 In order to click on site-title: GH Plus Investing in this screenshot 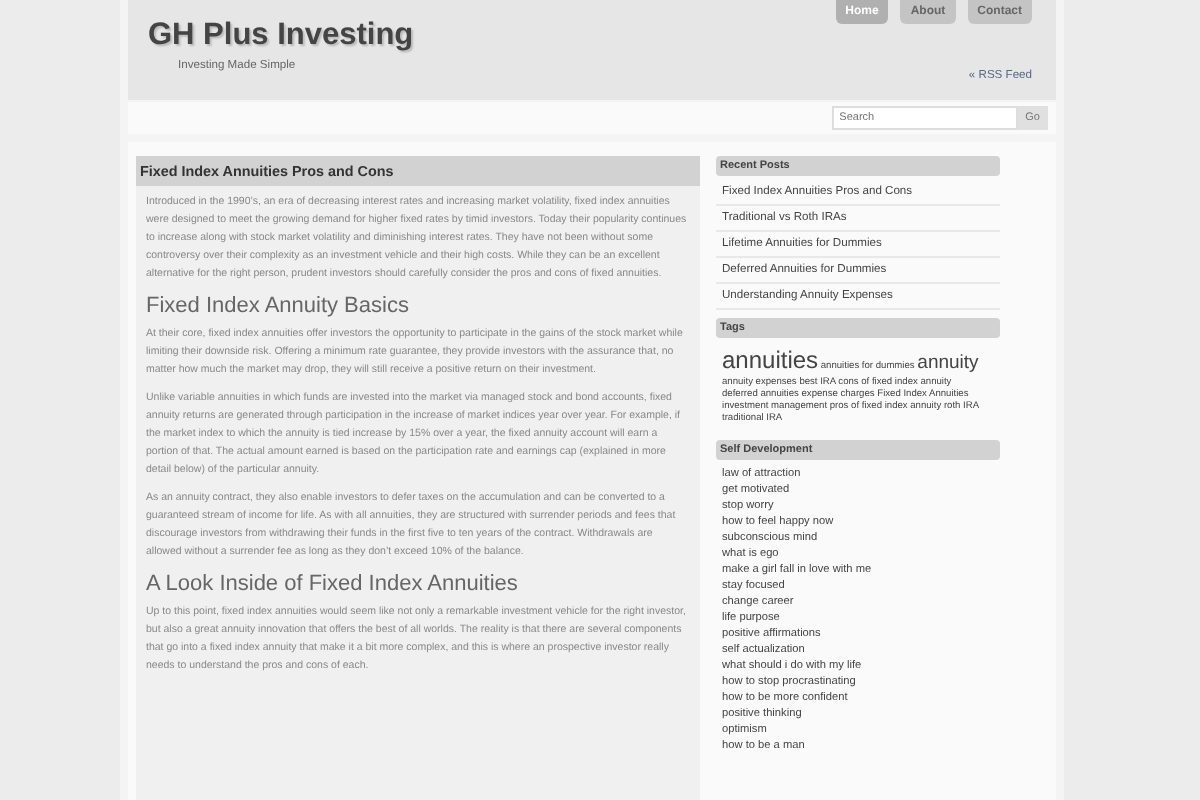, I will do `click(281, 36)`.